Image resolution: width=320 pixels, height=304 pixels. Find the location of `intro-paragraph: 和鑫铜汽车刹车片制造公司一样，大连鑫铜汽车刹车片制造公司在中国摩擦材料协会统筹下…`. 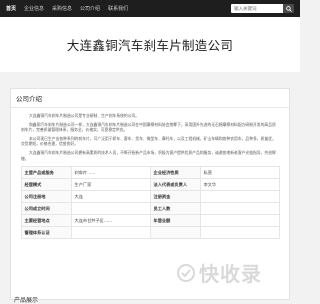

intro-paragraph: 和鑫铜汽车刹车片制造公司一样，大连鑫铜汽车刹车片制造公司在中国摩擦材料协会统筹下… is located at coordinates (148, 127).